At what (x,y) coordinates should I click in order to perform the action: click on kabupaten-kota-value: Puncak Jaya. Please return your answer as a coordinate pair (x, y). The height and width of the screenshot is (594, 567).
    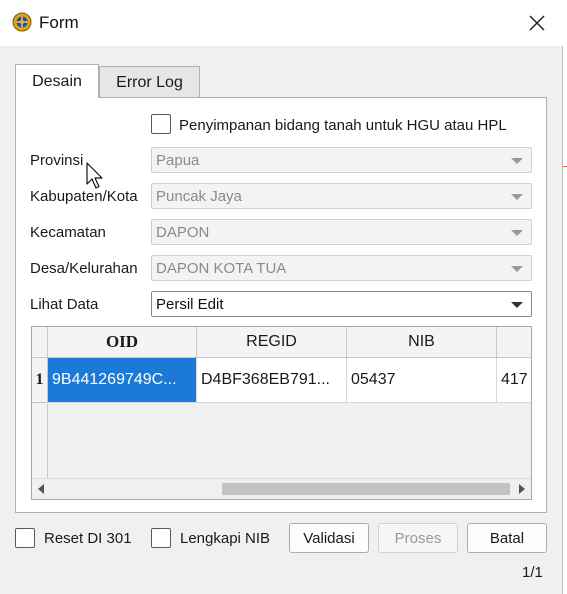
    Looking at the image, I should click on (199, 196).